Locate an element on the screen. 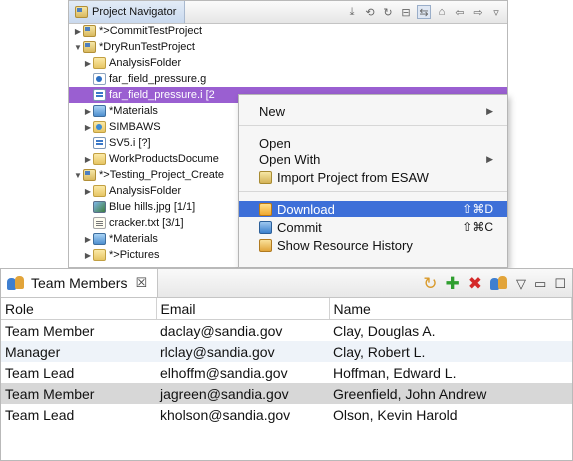 This screenshot has width=573, height=461. link-with-editor-icon: ⇆ is located at coordinates (424, 12).